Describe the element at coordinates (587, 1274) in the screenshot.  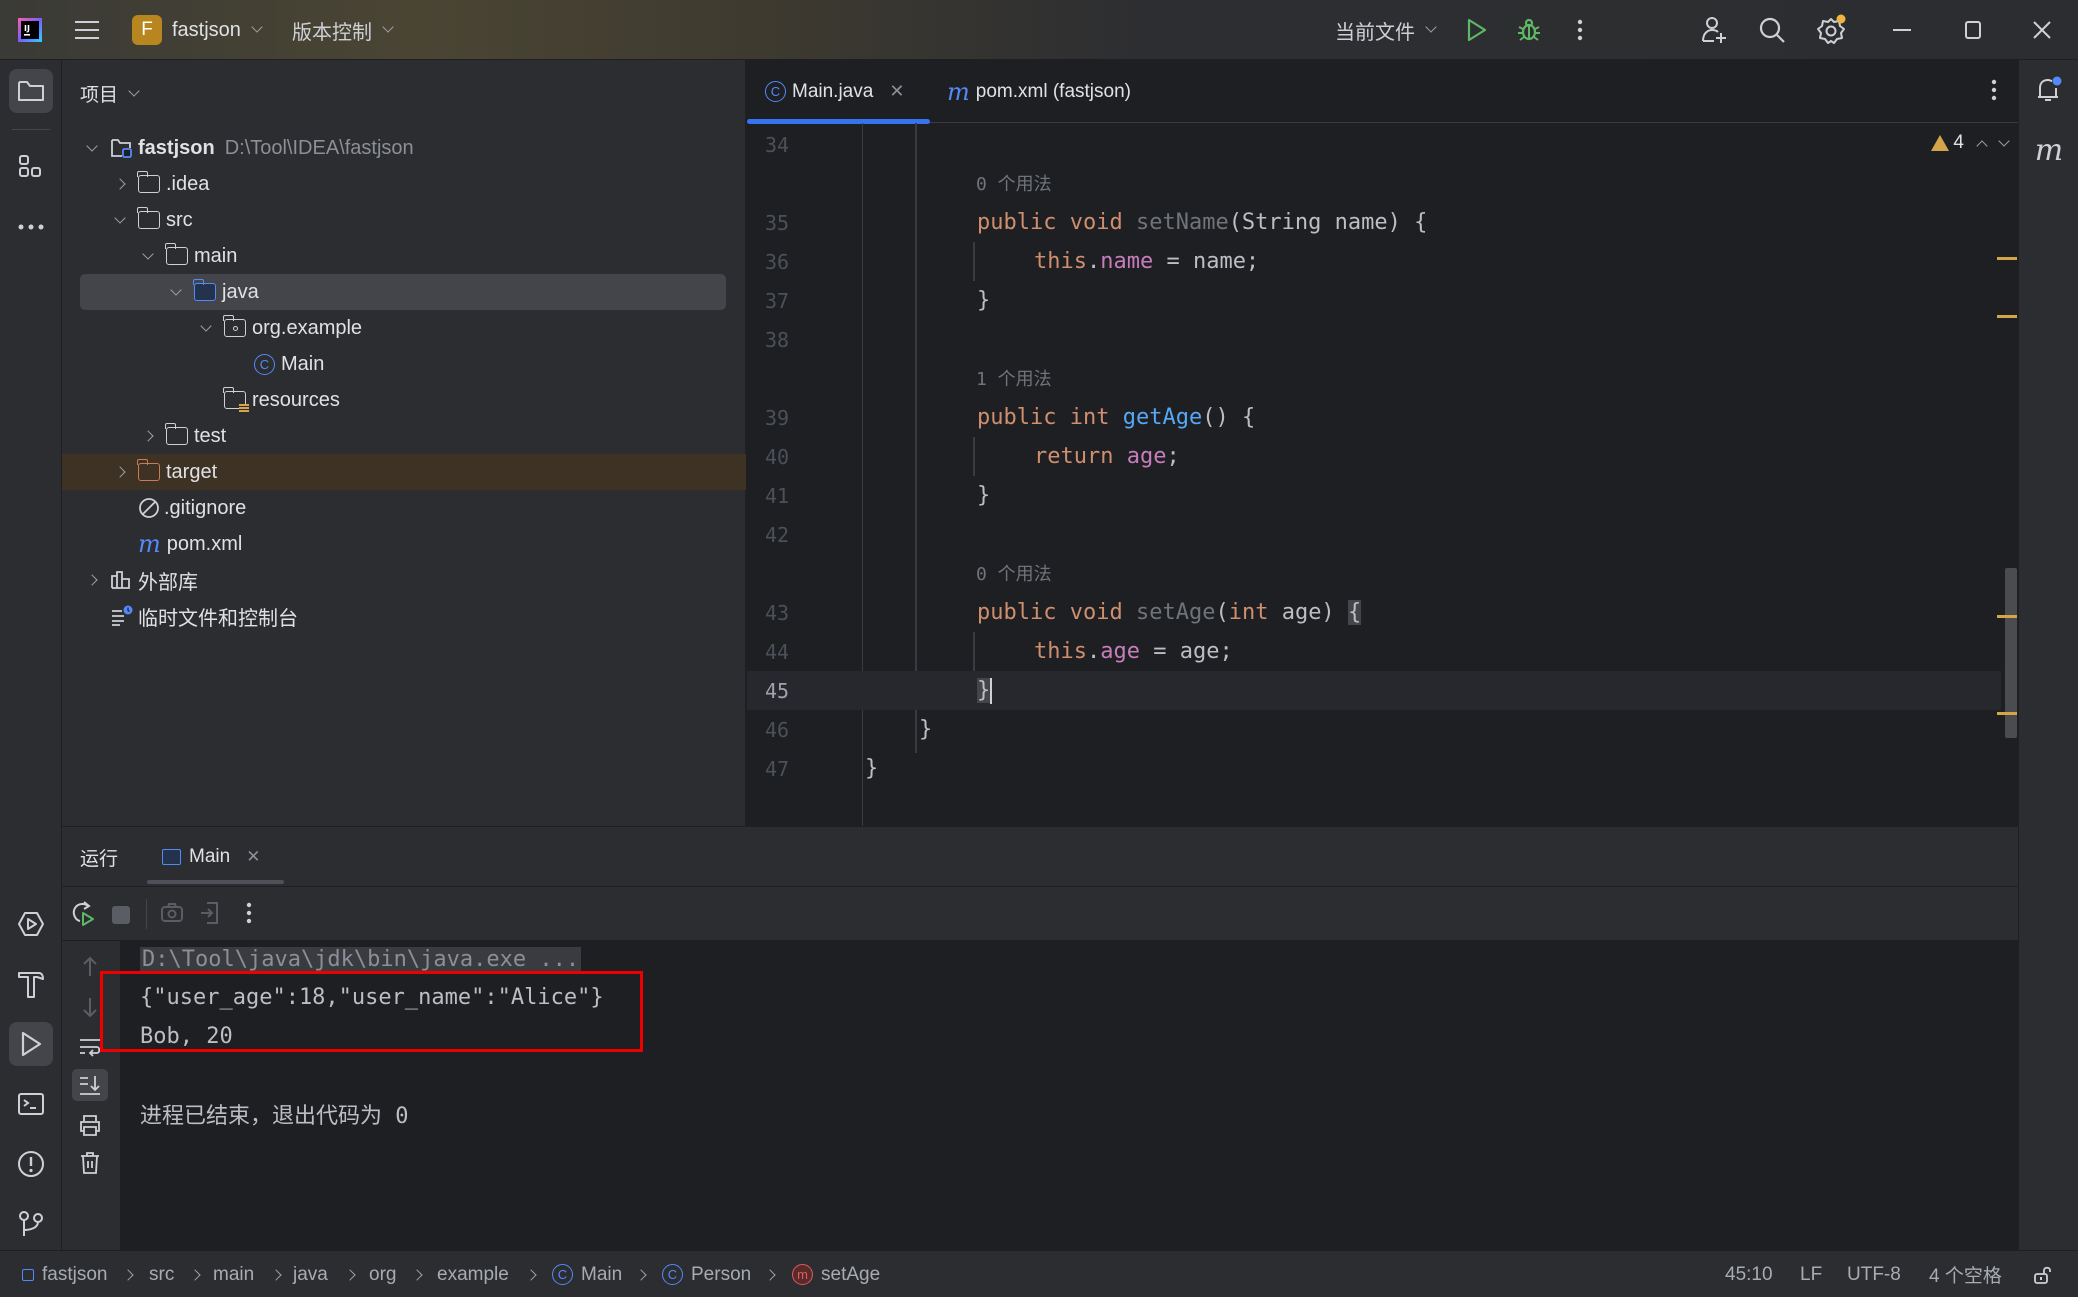
I see `breadcrumb-main-class: C Main` at that location.